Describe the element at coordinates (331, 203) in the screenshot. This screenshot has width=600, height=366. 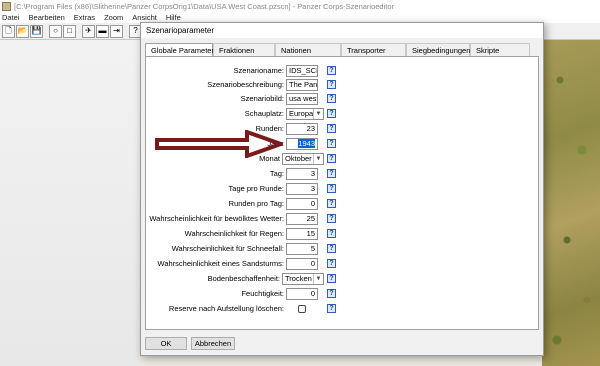
I see `runden-pro-tag-help-icon: ?` at that location.